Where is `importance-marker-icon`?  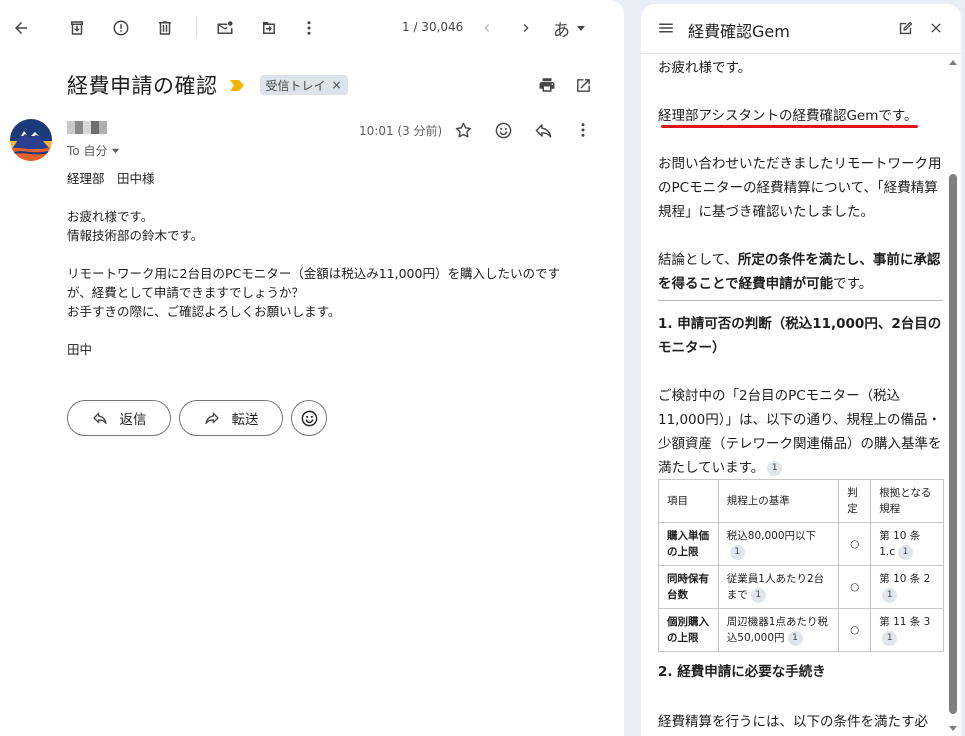
importance-marker-icon is located at coordinates (236, 85).